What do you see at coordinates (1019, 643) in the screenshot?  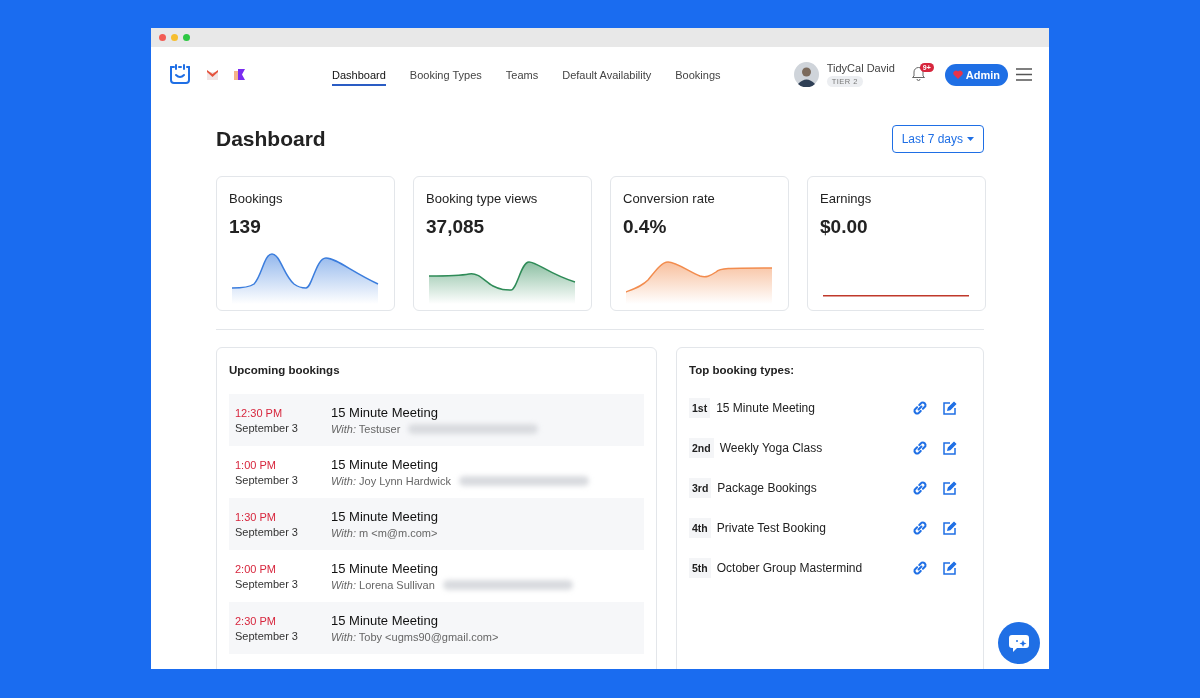 I see `chat-bubble-icon` at bounding box center [1019, 643].